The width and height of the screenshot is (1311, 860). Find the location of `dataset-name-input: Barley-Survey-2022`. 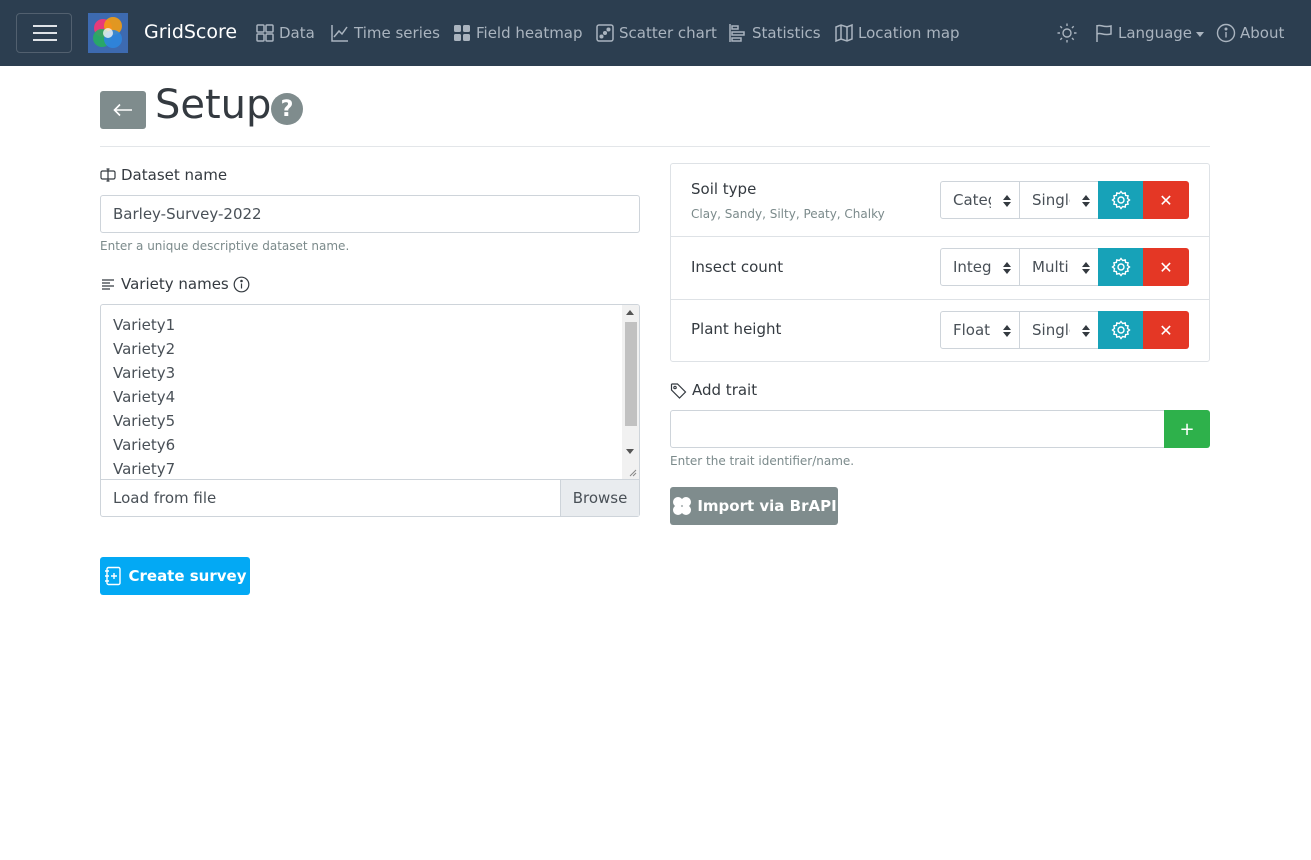

dataset-name-input: Barley-Survey-2022 is located at coordinates (370, 214).